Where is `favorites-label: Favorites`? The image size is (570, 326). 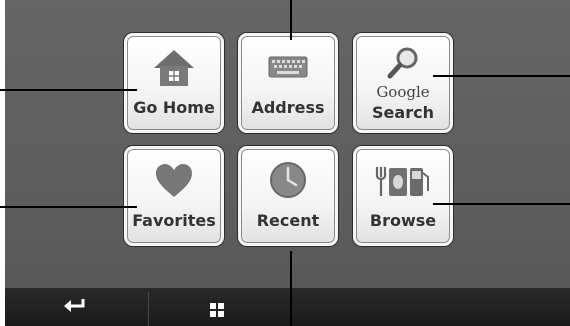 favorites-label: Favorites is located at coordinates (174, 220).